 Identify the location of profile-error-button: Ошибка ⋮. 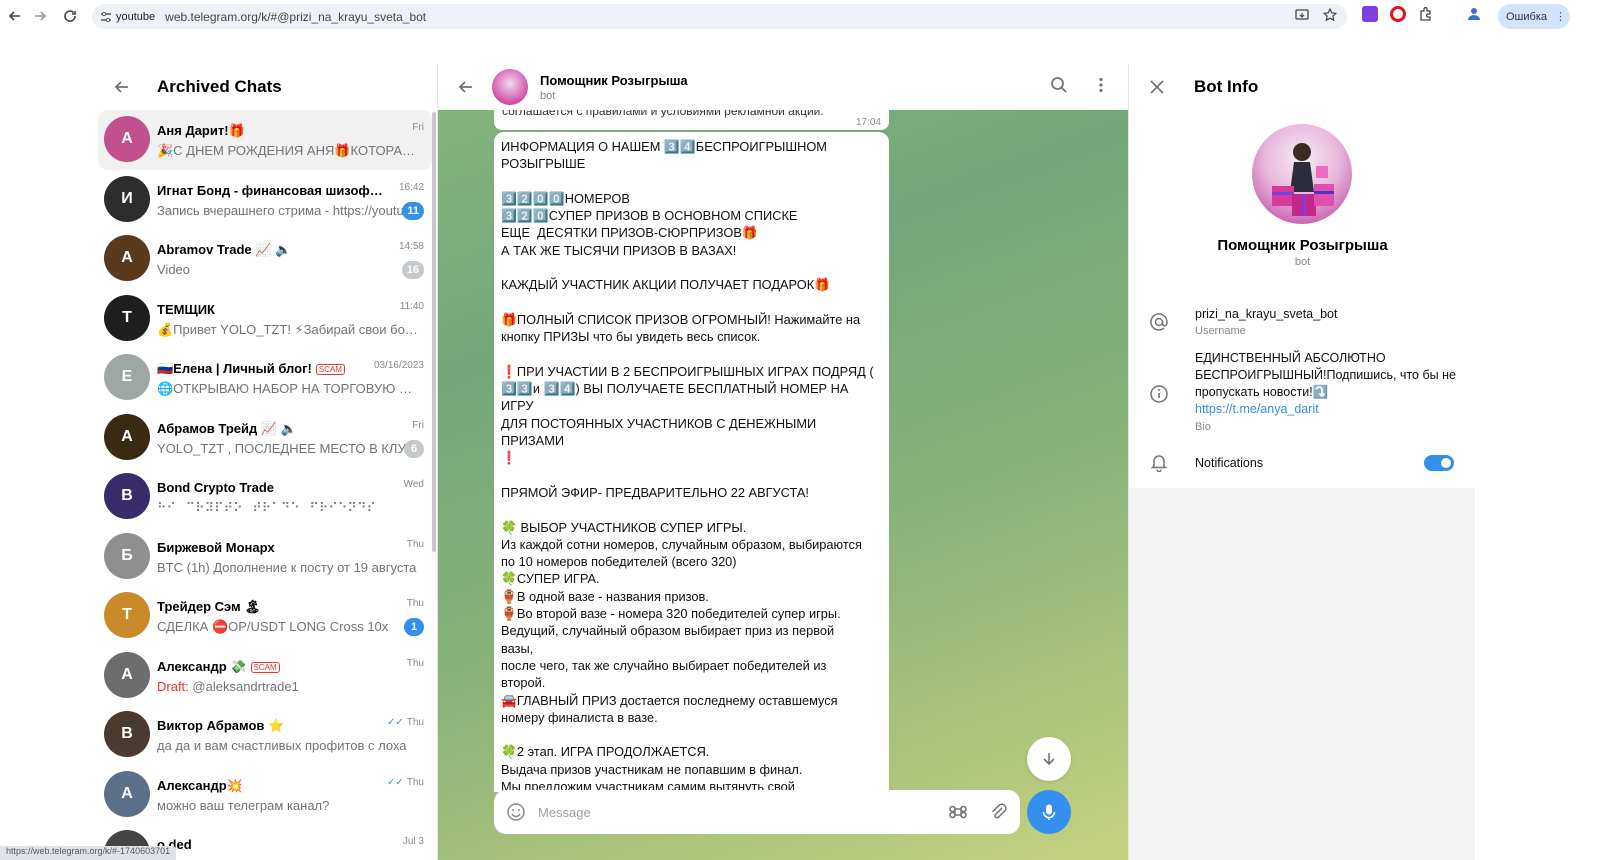
(1534, 16).